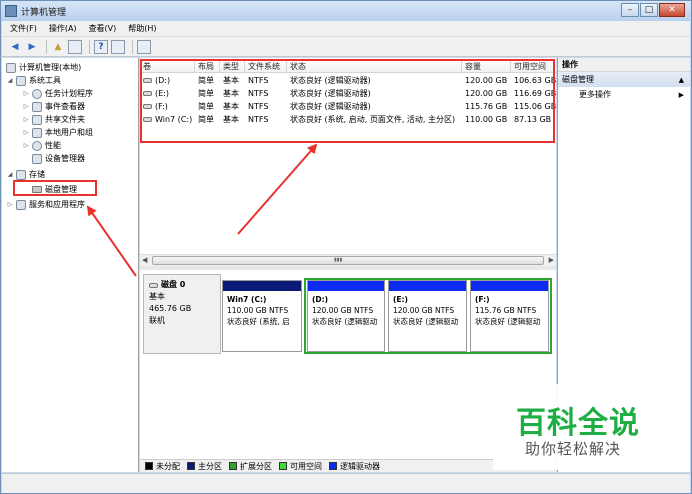 This screenshot has width=692, height=494. I want to click on collapse-up-icon: ▲, so click(681, 80).